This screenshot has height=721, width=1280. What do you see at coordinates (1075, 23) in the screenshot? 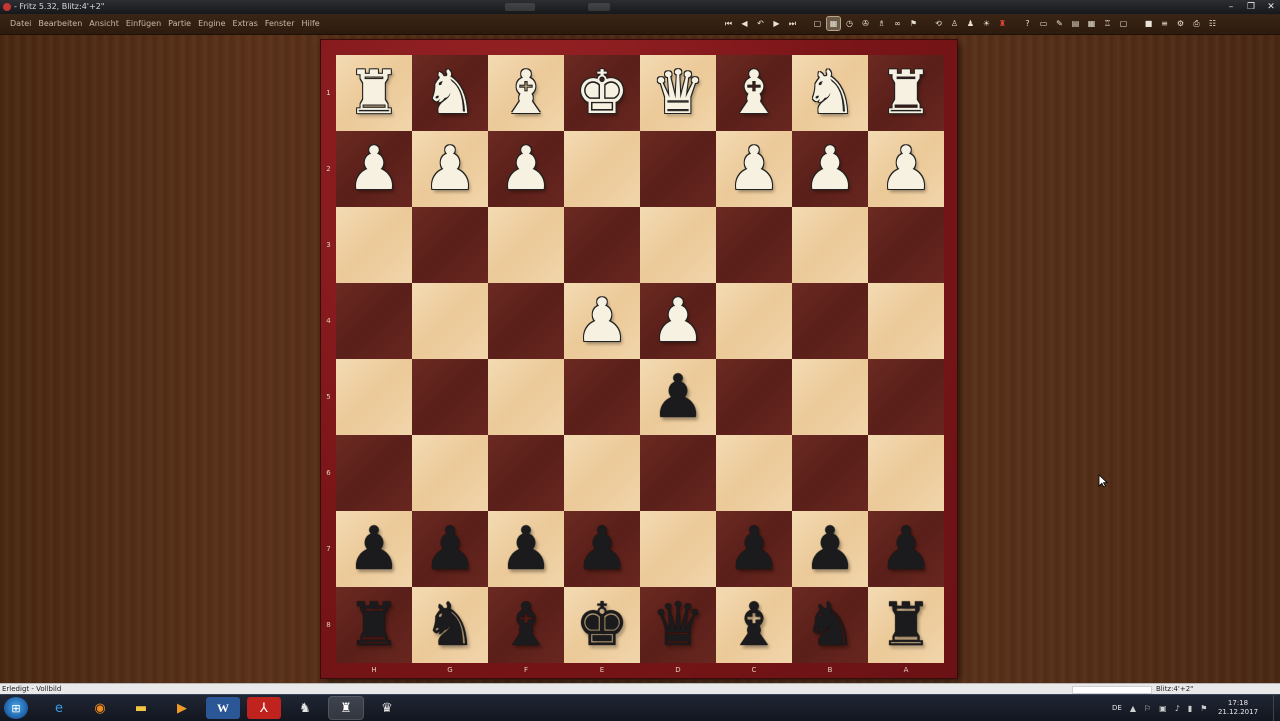
I see `table-icon: ▤` at bounding box center [1075, 23].